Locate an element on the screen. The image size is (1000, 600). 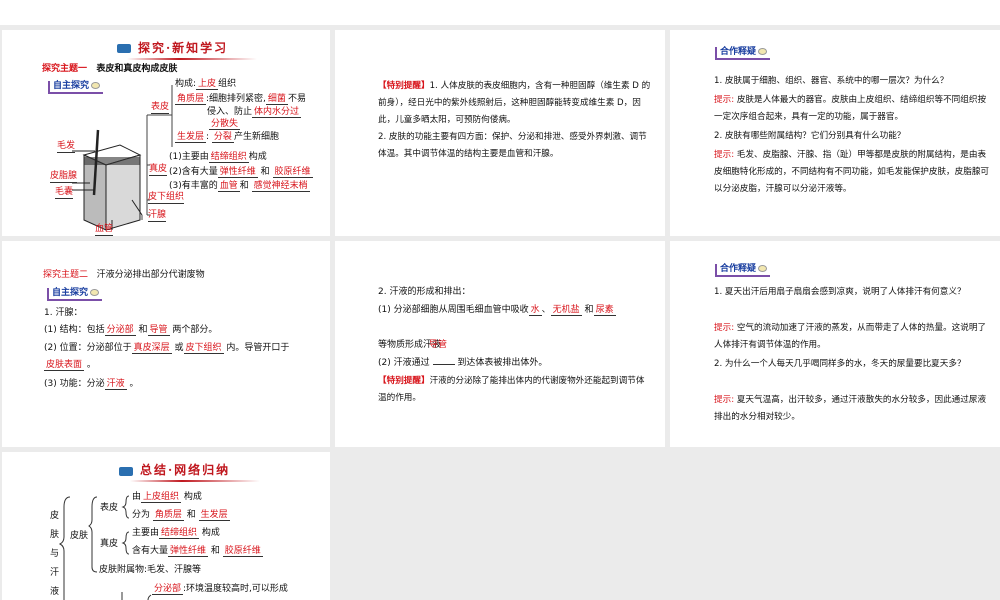
label-sebaceous-gland: 皮脂腺 is located at coordinates (64, 177).